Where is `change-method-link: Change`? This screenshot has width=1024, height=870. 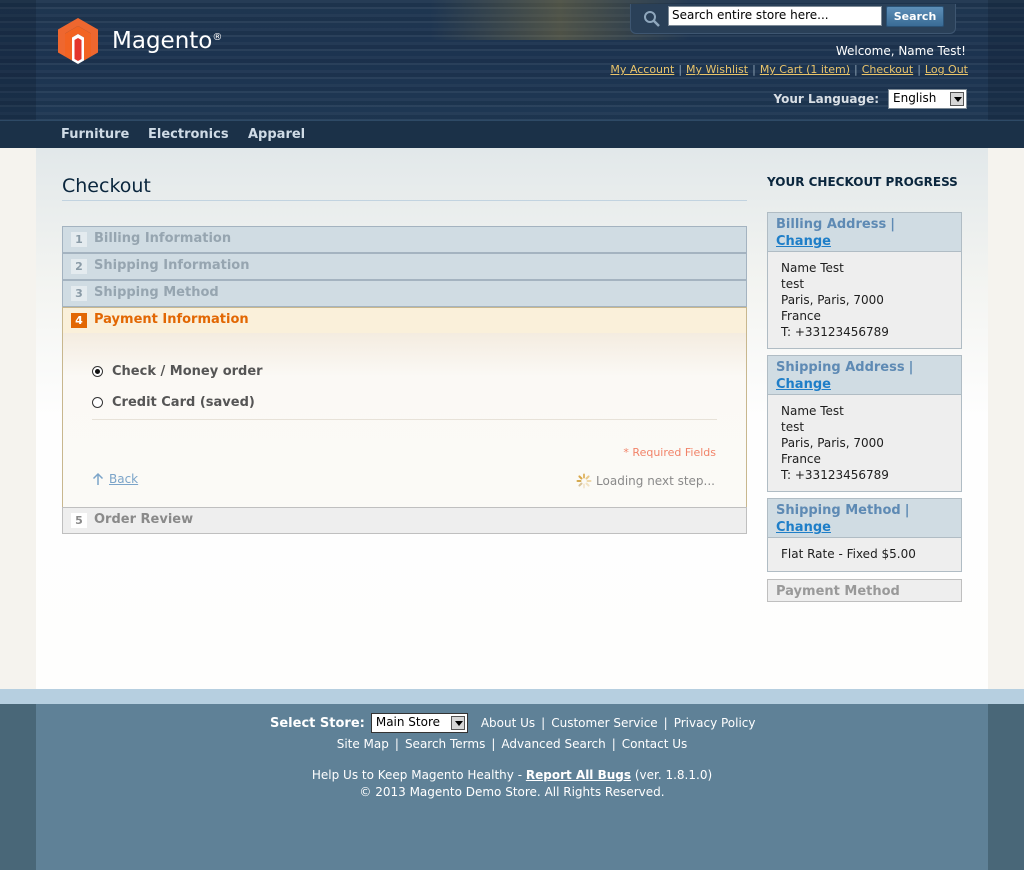 change-method-link: Change is located at coordinates (803, 527).